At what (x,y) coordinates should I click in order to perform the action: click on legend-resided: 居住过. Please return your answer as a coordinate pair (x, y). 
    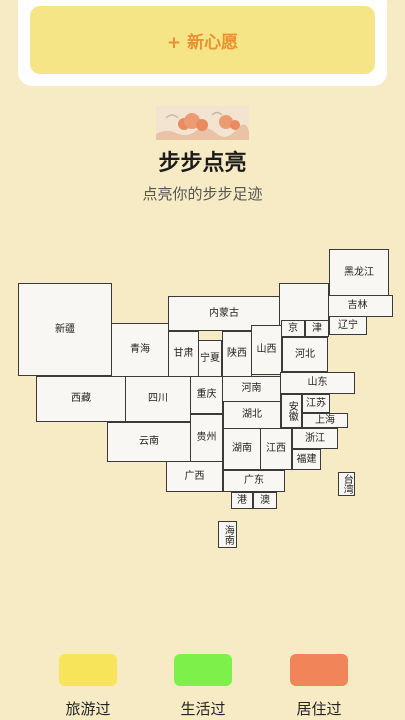
    Looking at the image, I should click on (319, 686).